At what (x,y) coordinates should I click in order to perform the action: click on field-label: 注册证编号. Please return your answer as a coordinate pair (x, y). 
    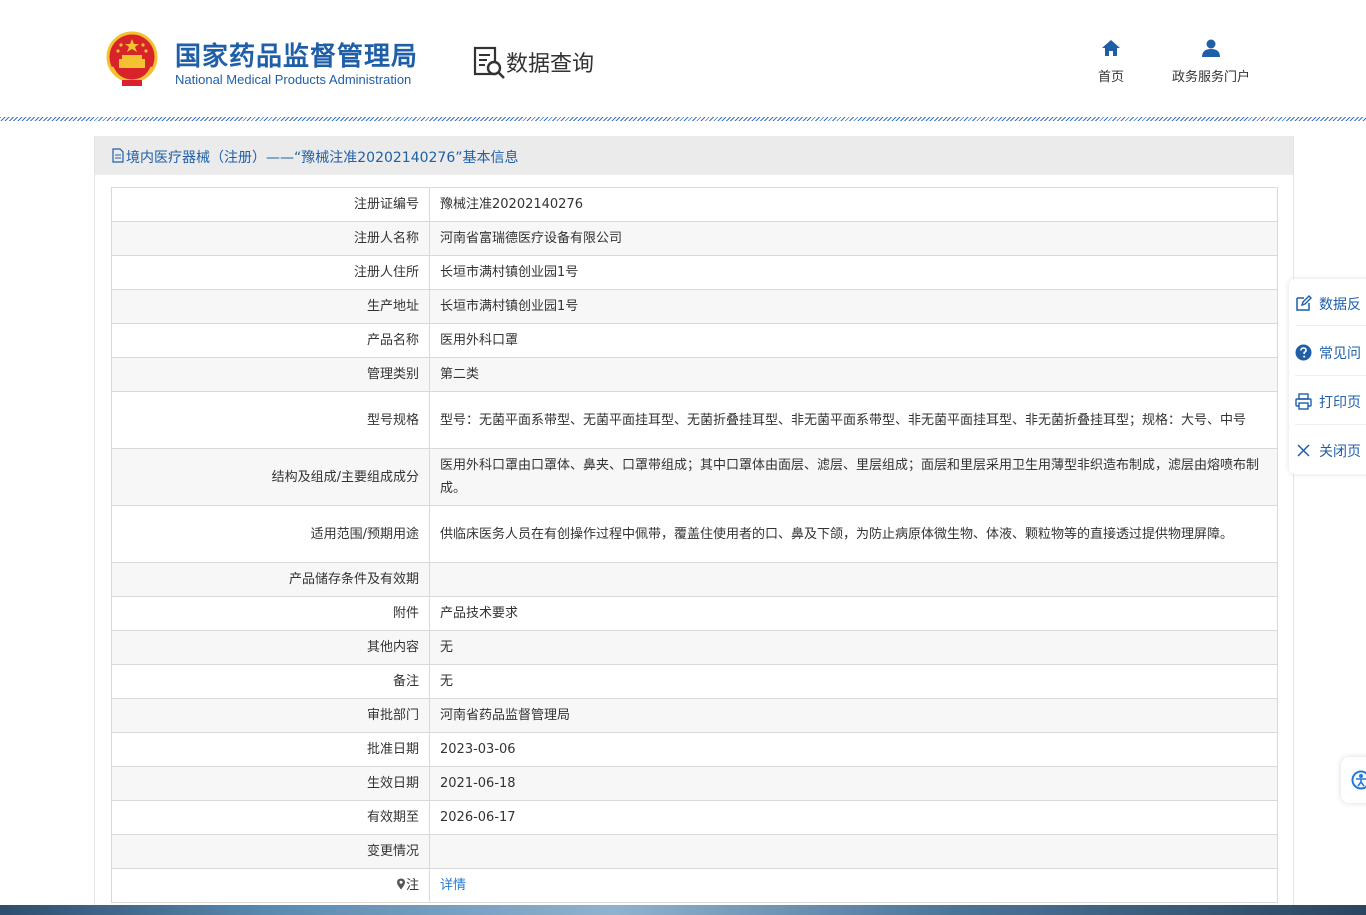
    Looking at the image, I should click on (270, 204).